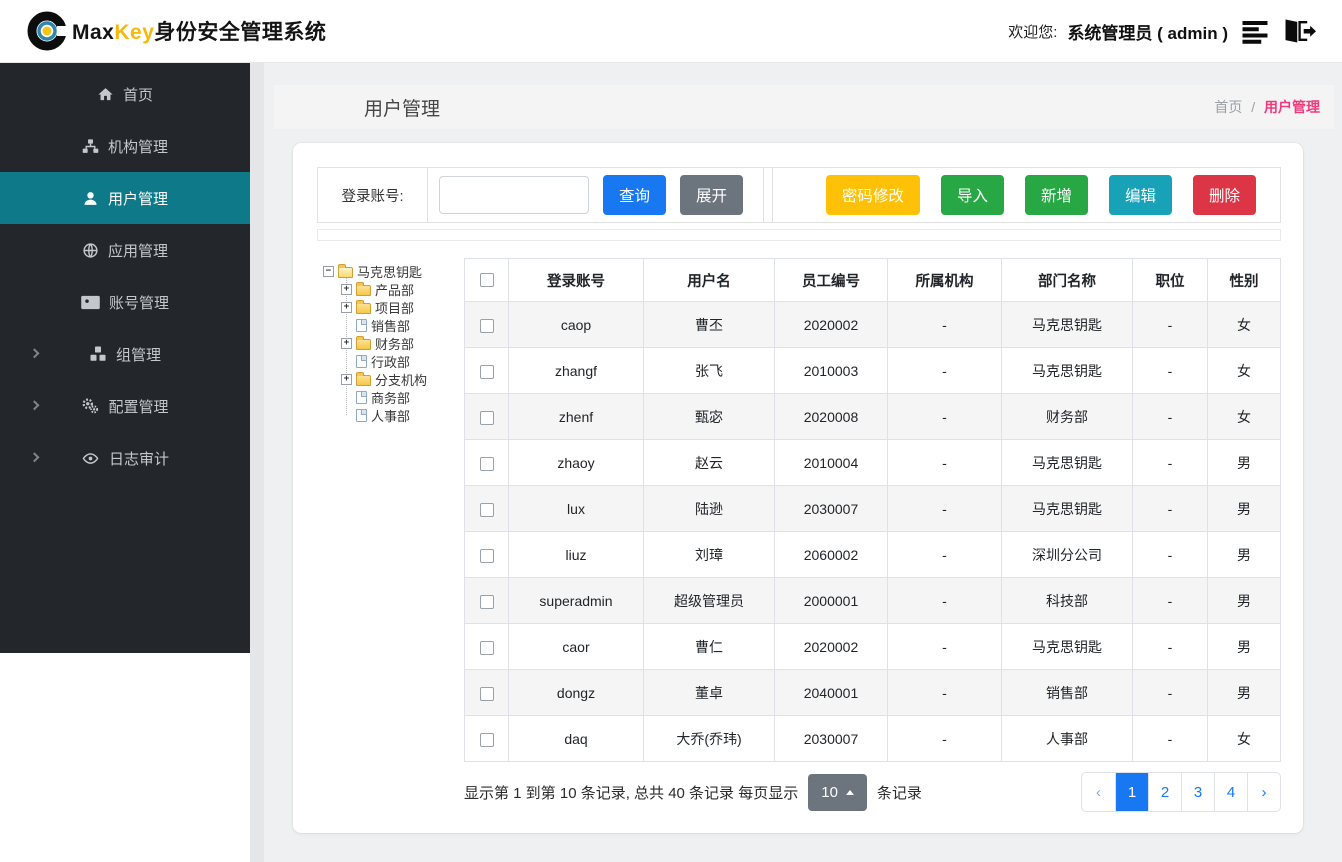 This screenshot has width=1342, height=862. I want to click on tree-node: 人事部, so click(393, 415).